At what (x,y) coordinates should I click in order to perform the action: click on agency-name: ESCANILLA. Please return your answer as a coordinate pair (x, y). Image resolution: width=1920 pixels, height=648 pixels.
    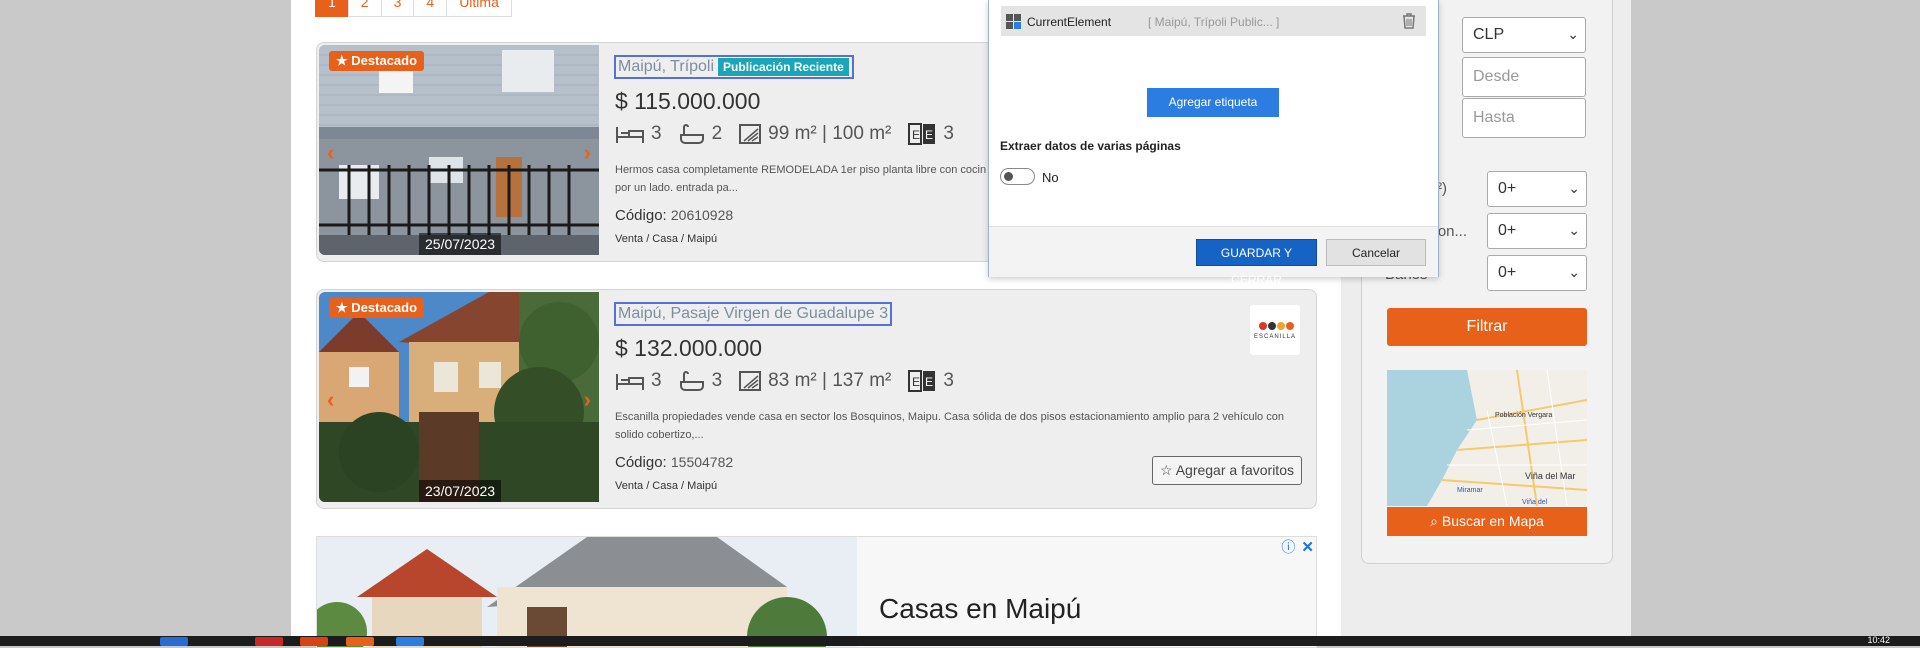
    Looking at the image, I should click on (1274, 337).